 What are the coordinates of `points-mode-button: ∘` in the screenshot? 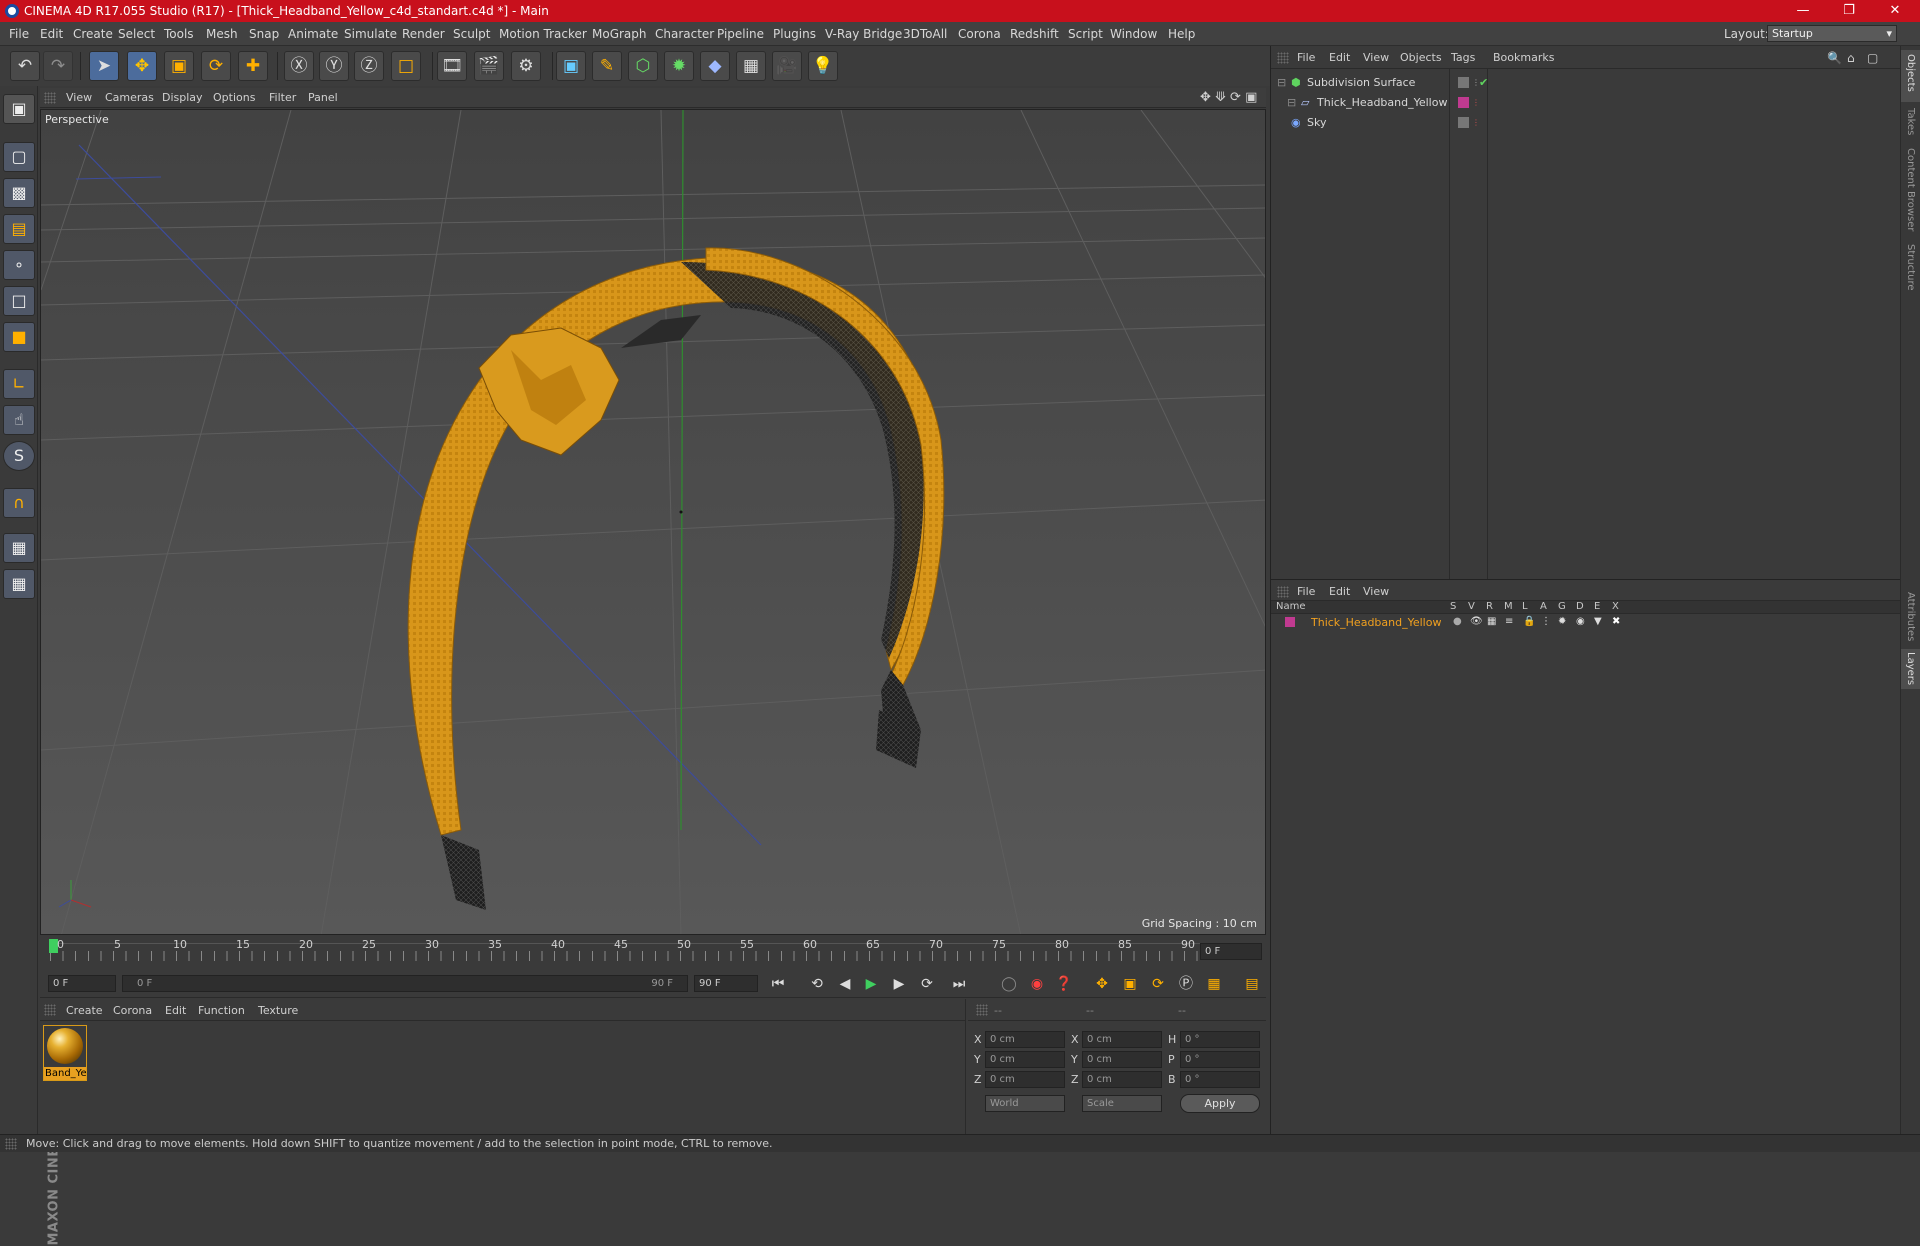 It's located at (19, 265).